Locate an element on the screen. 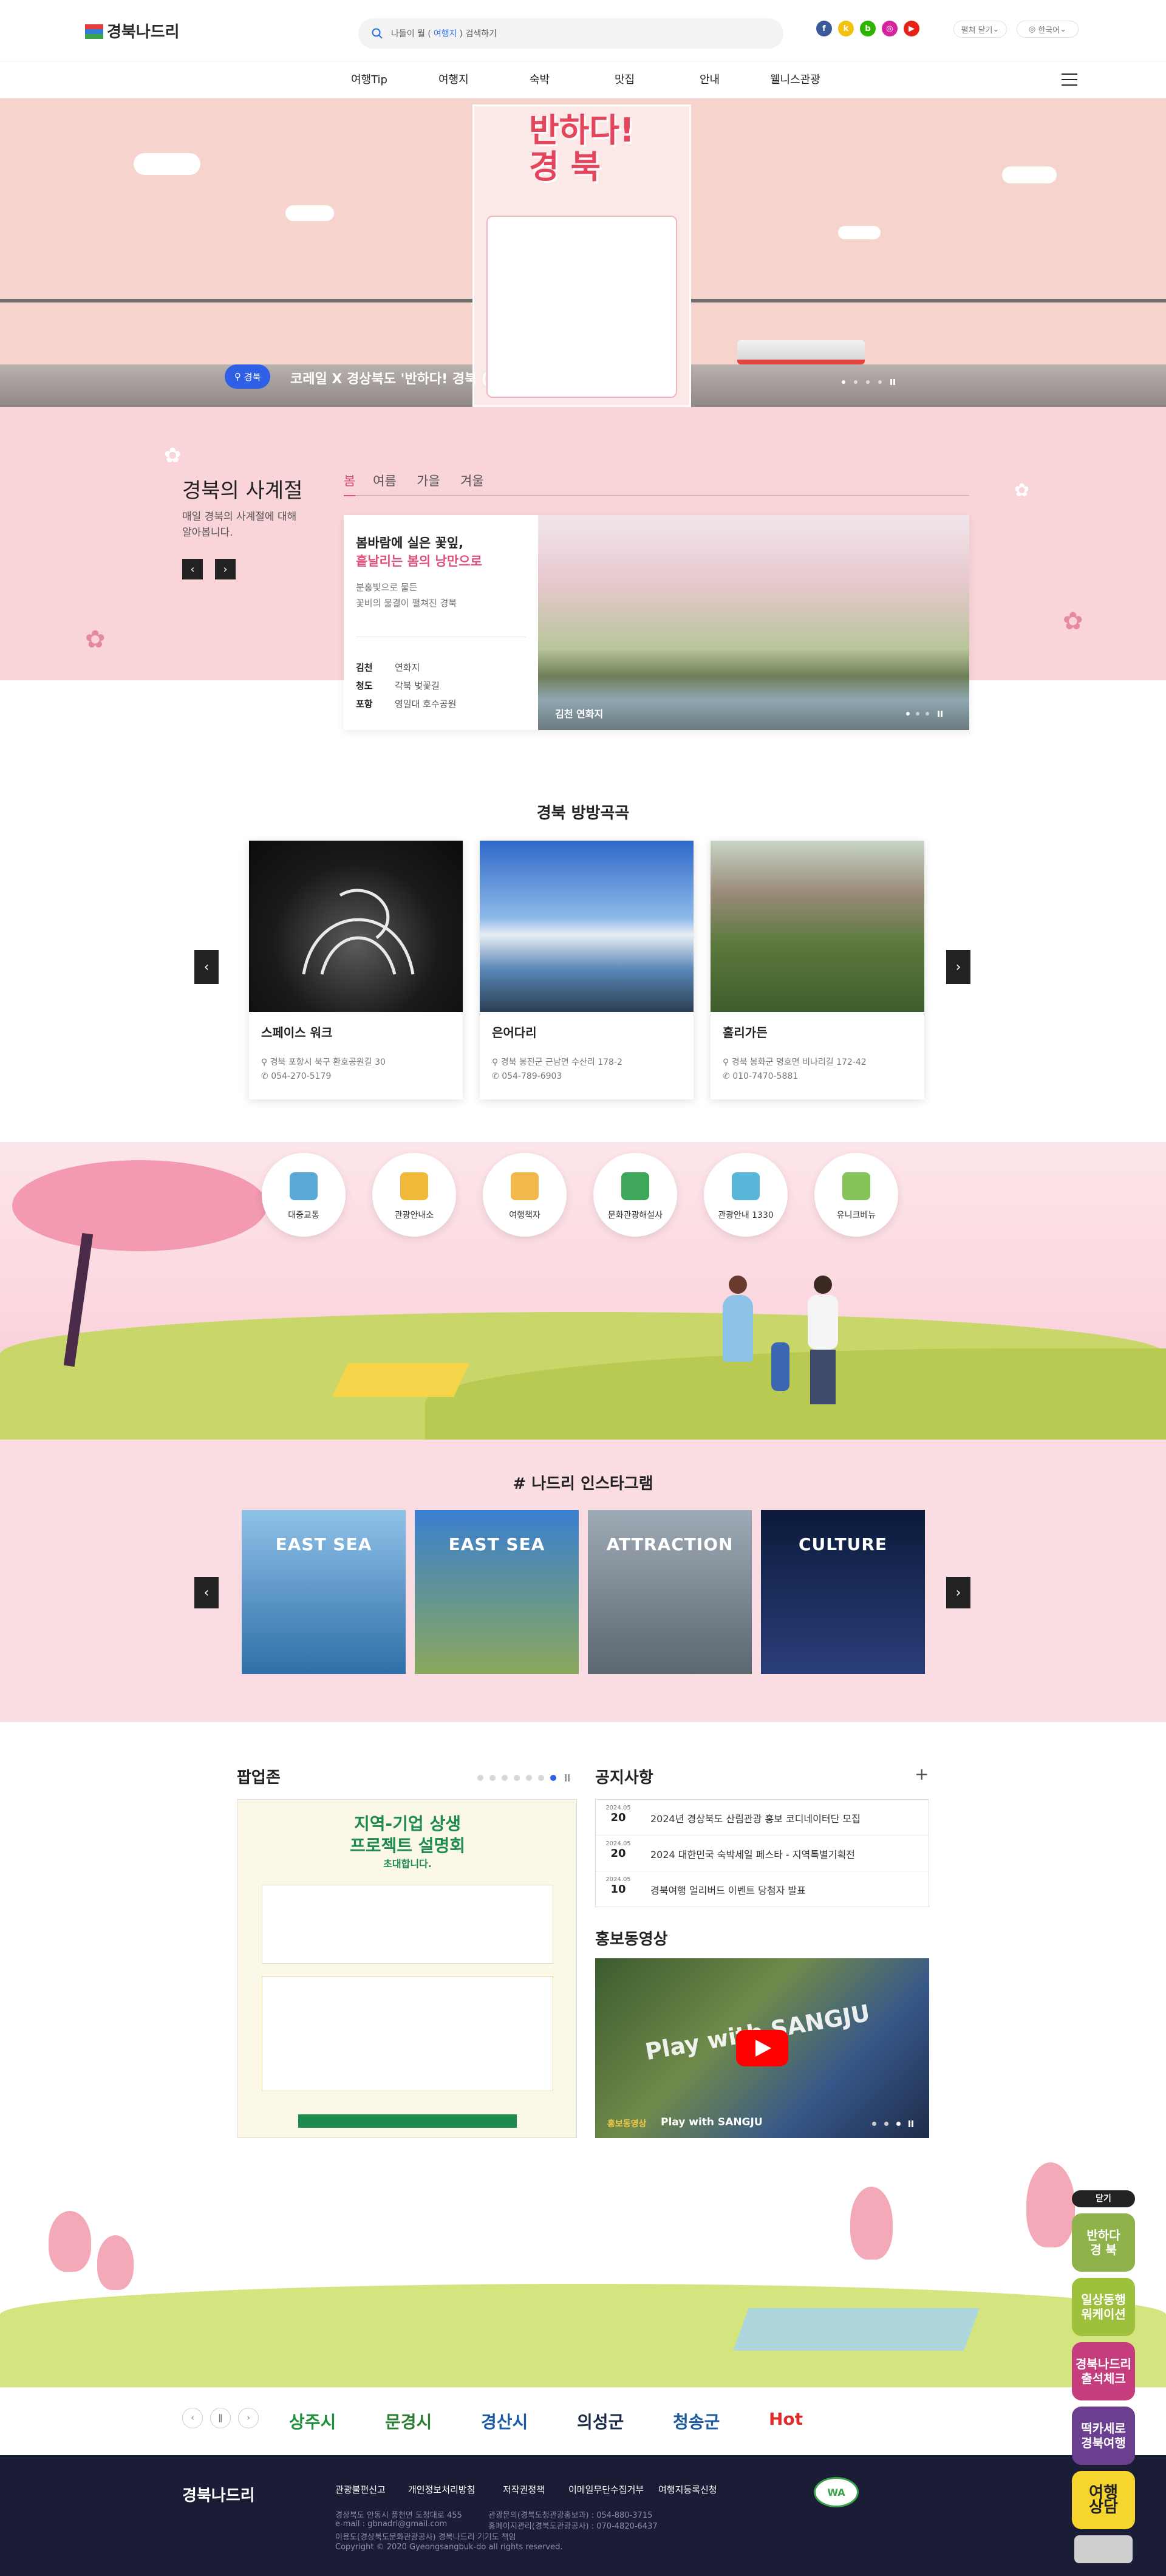 The image size is (1166, 2576). tab-spring: 봄 is located at coordinates (350, 483).